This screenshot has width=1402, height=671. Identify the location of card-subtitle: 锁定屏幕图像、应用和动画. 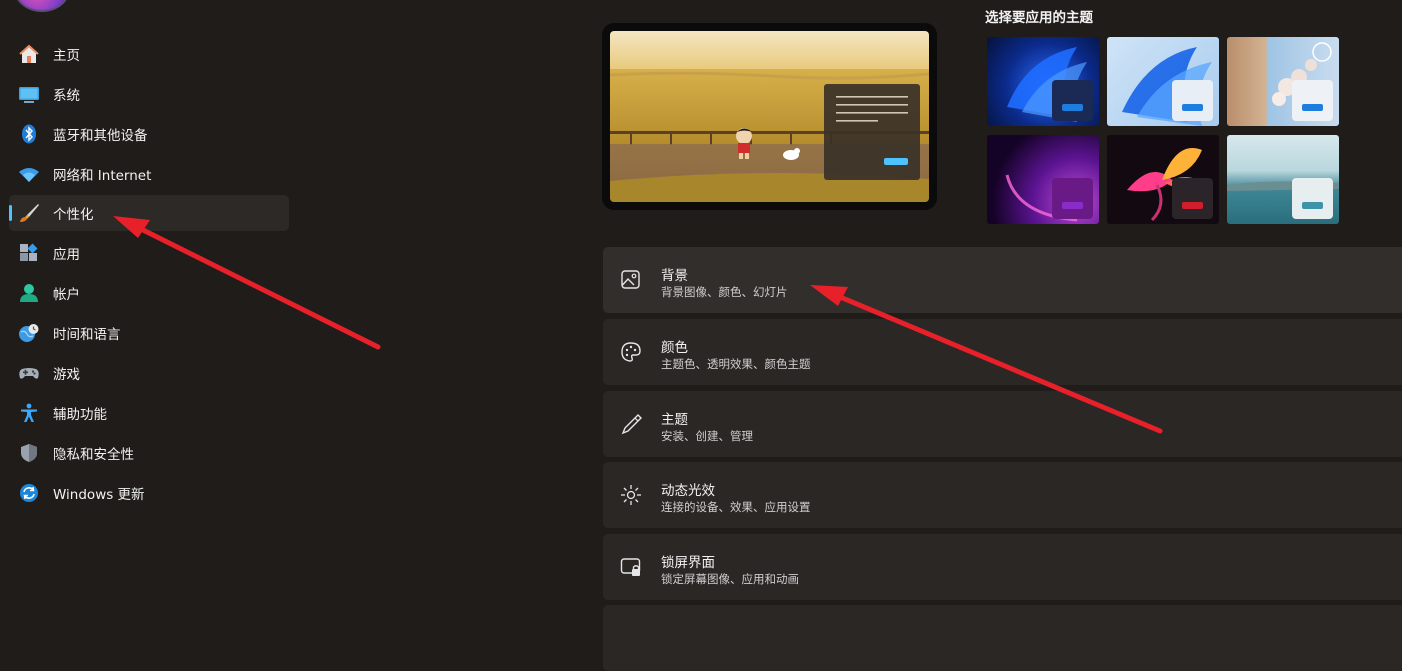
(730, 579).